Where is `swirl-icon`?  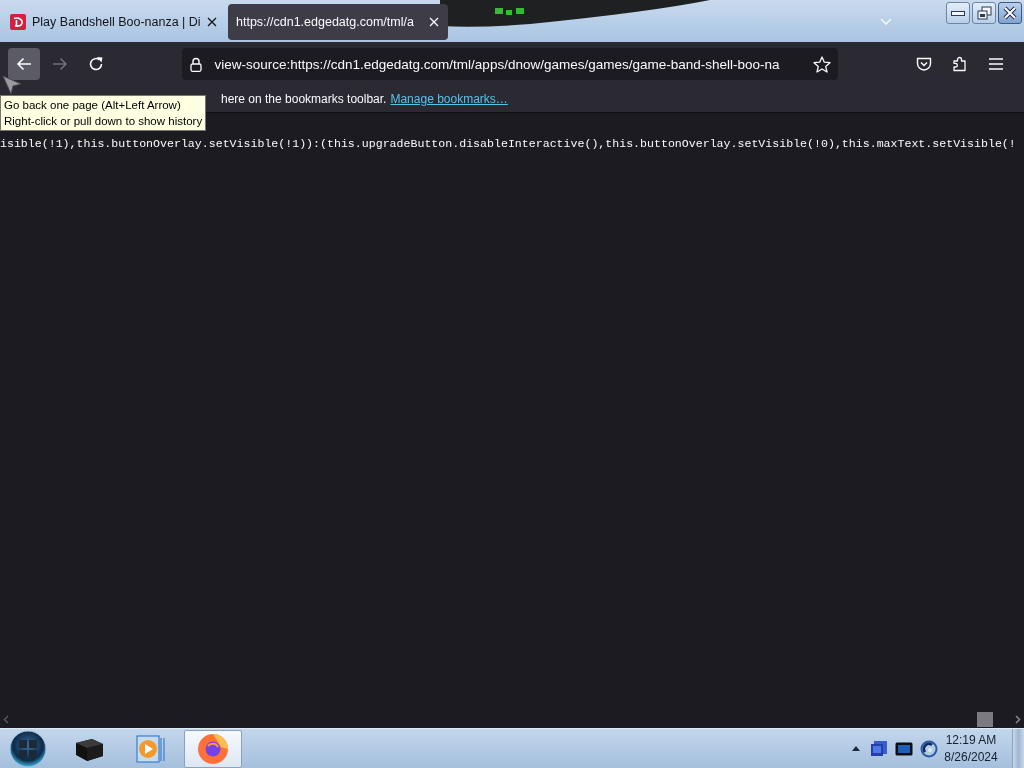 swirl-icon is located at coordinates (929, 748).